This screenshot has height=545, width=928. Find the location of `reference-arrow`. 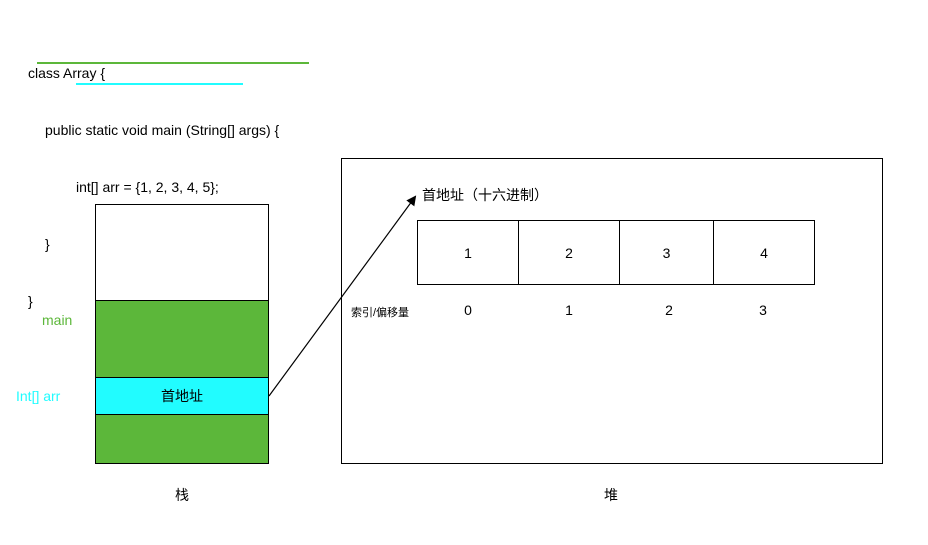

reference-arrow is located at coordinates (342, 296).